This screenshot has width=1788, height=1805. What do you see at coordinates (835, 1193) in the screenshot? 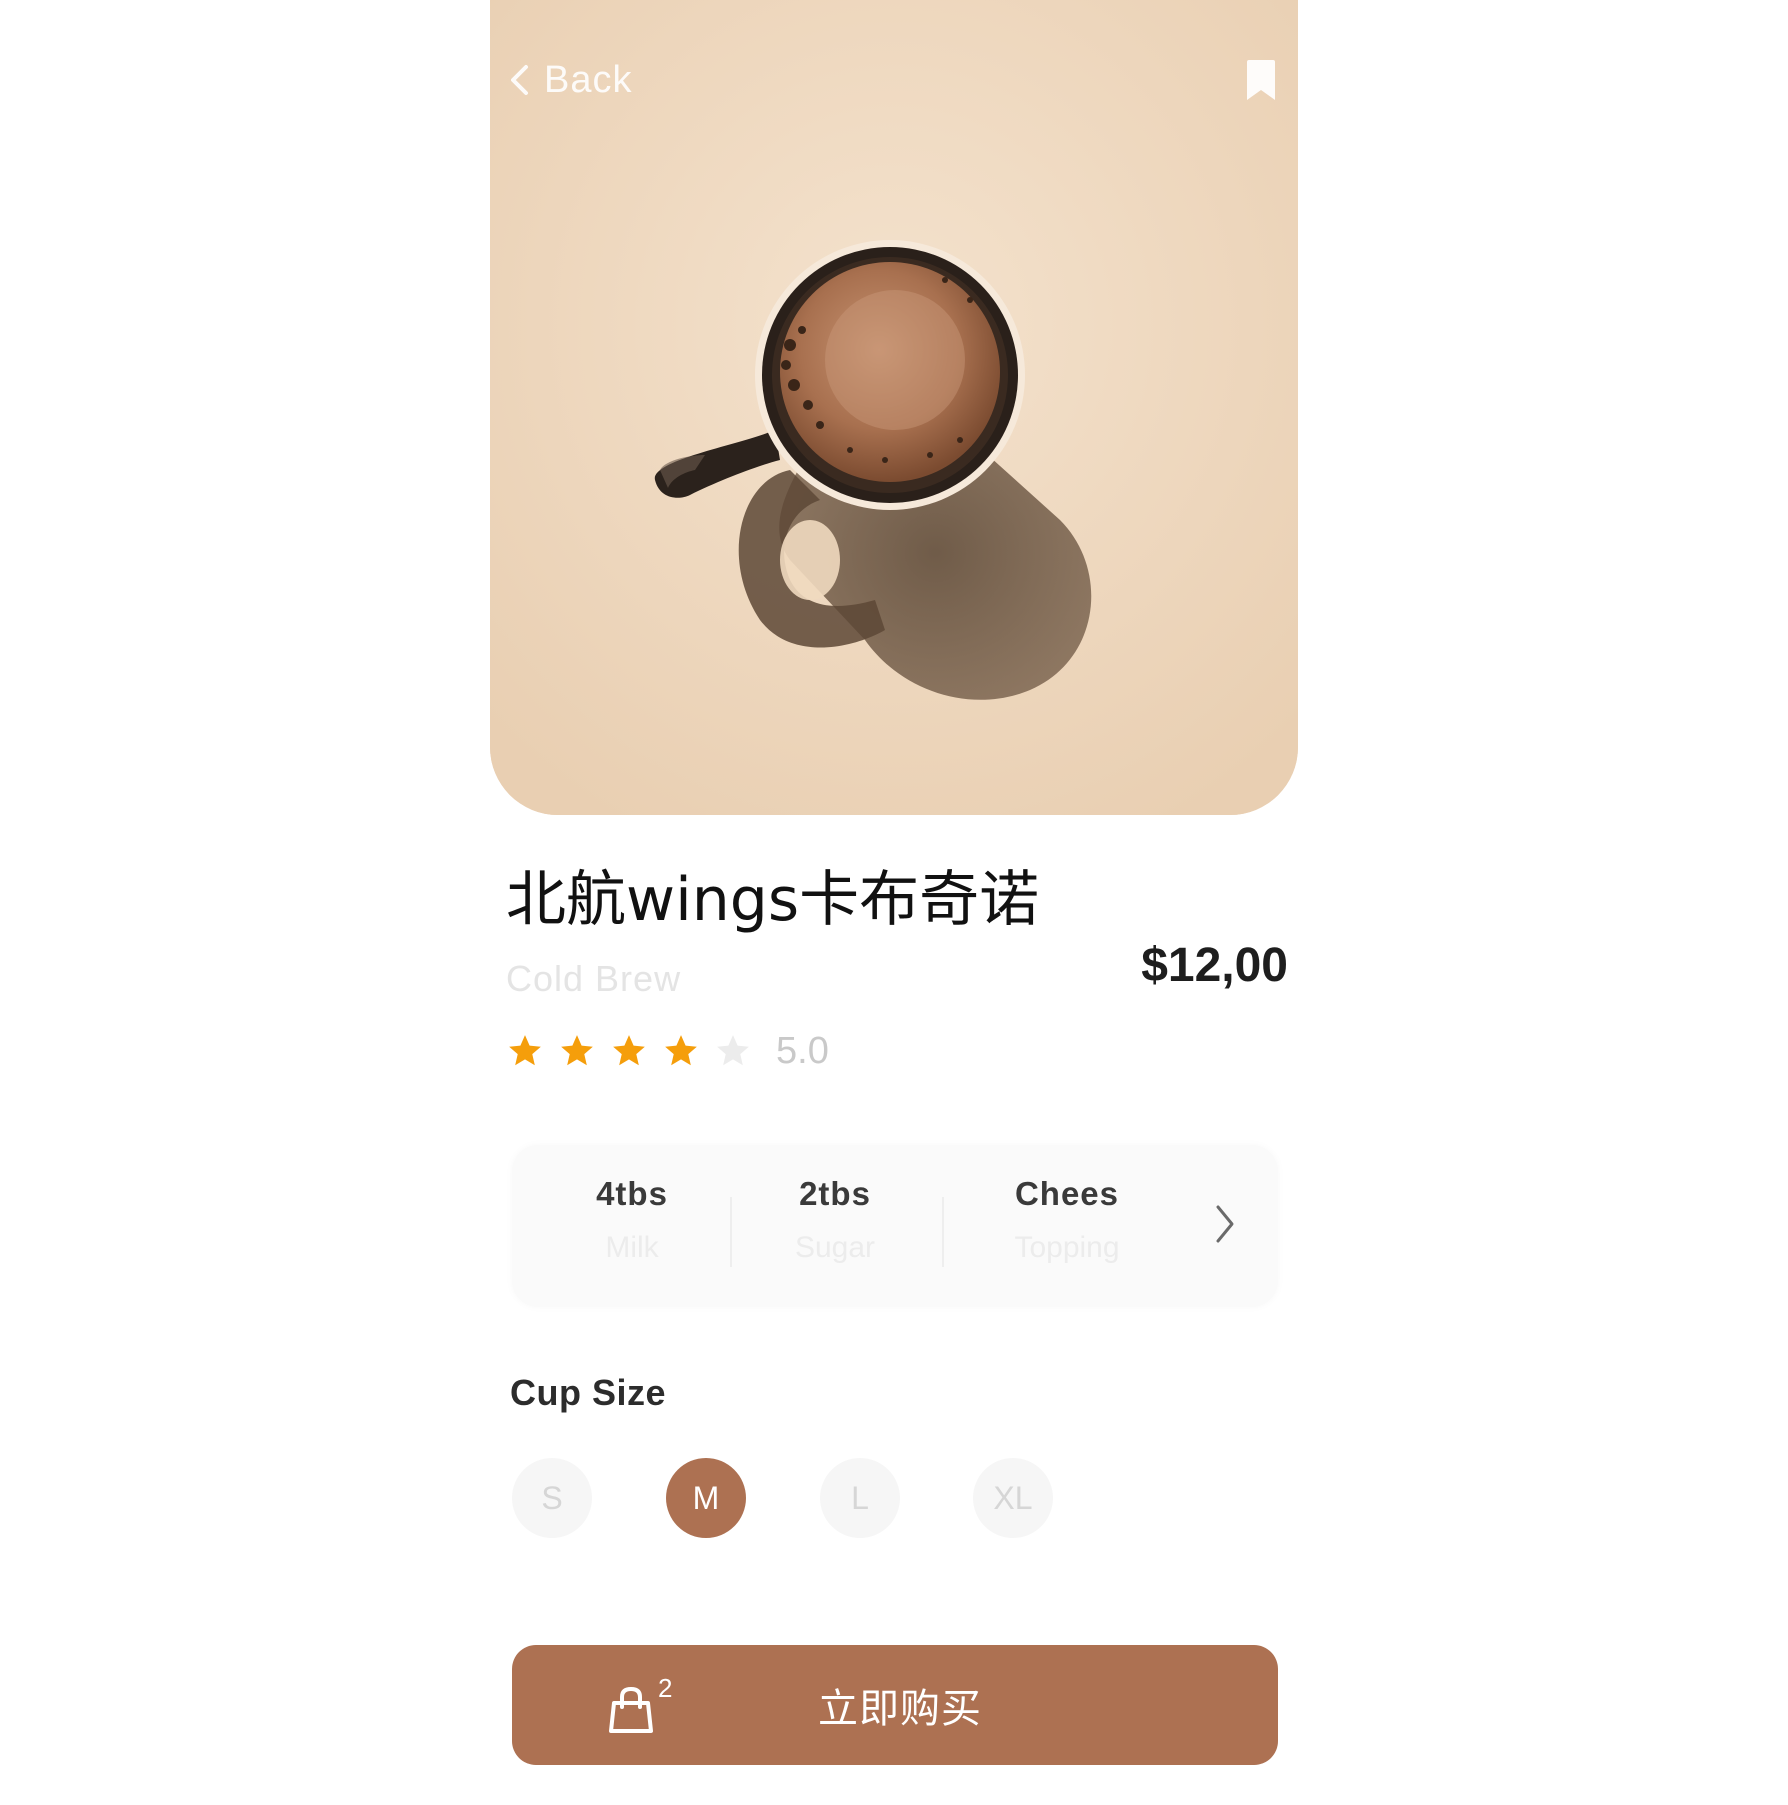
I see `option-value: 2tbs` at bounding box center [835, 1193].